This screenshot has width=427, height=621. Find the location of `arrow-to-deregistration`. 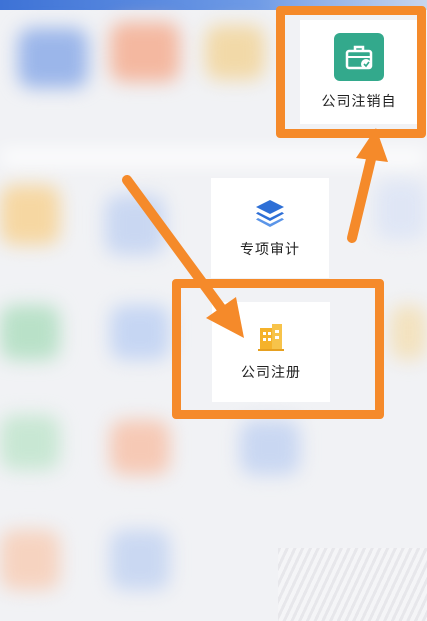

arrow-to-deregistration is located at coordinates (367, 185).